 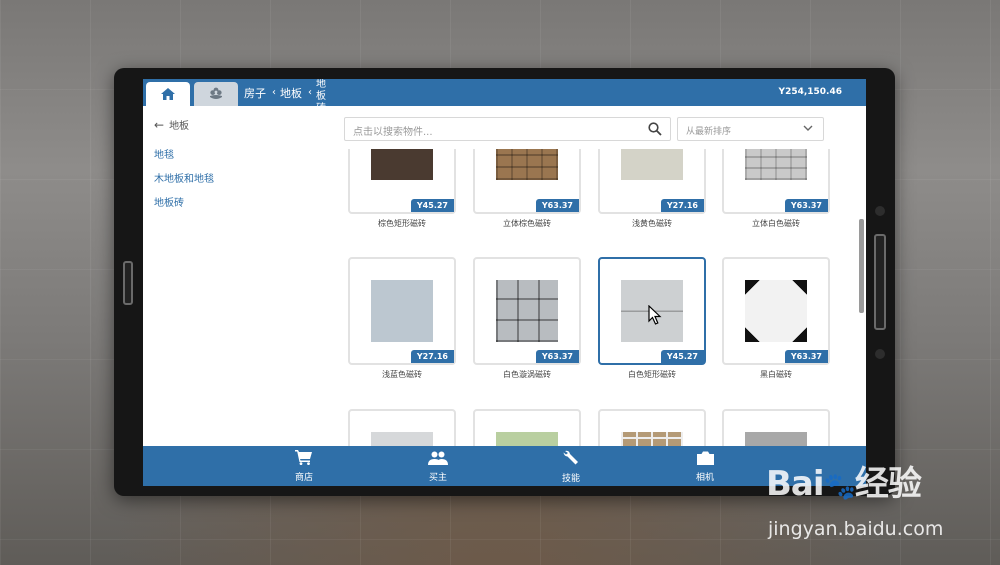 I want to click on product-card: Y45.27, so click(x=402, y=181).